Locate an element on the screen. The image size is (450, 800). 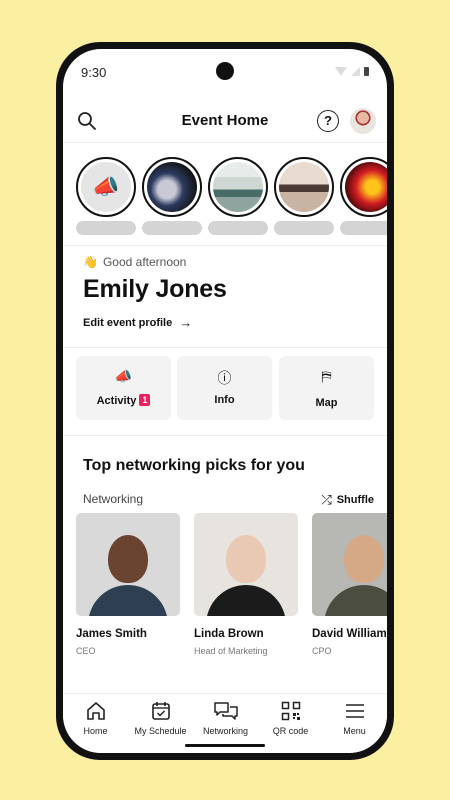
activity-label: Activity 1 is located at coordinates (123, 400).